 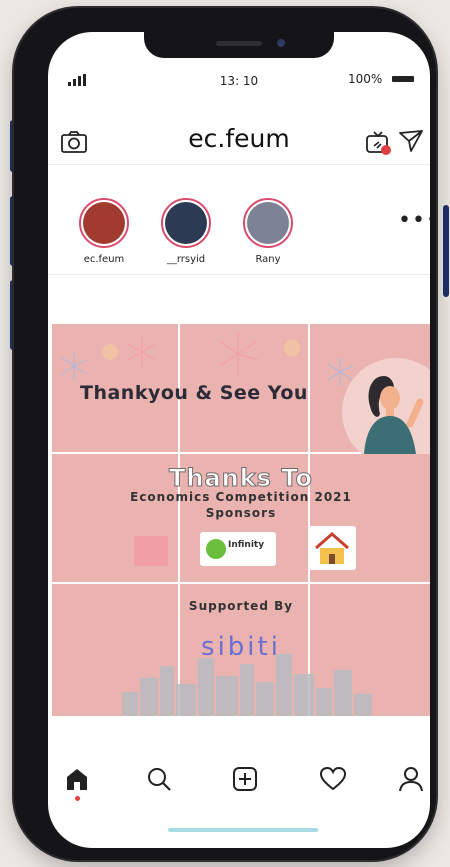 What do you see at coordinates (241, 606) in the screenshot?
I see `supported-by-label: Supported By` at bounding box center [241, 606].